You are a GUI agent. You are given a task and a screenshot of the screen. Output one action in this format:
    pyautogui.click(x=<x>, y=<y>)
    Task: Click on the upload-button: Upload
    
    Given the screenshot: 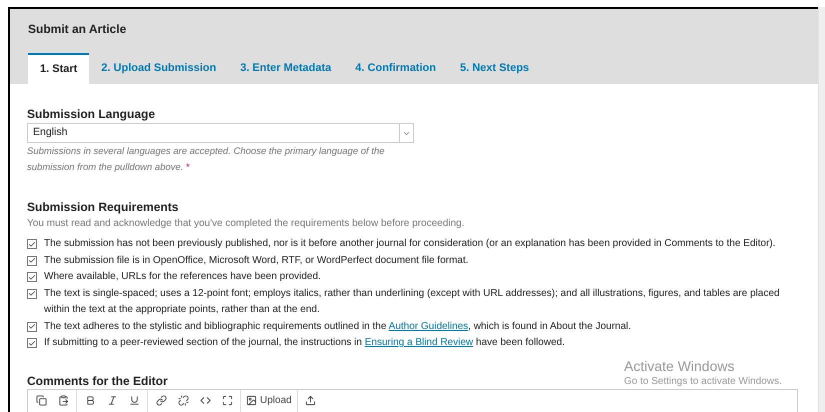 What is the action you would take?
    pyautogui.click(x=269, y=401)
    